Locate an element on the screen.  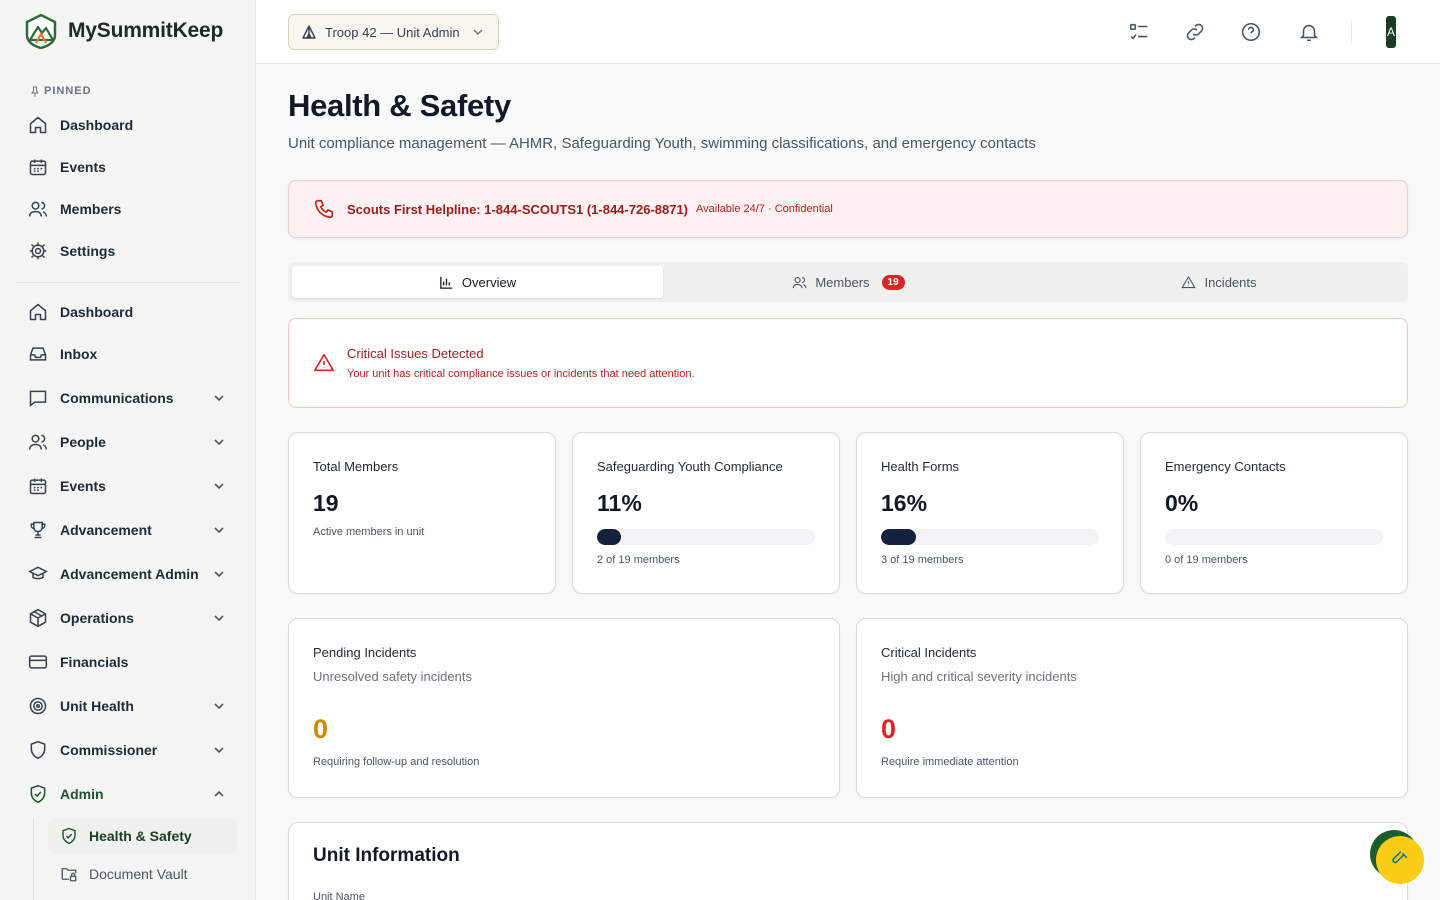
sidebar-item-events: Events is located at coordinates (128, 486).